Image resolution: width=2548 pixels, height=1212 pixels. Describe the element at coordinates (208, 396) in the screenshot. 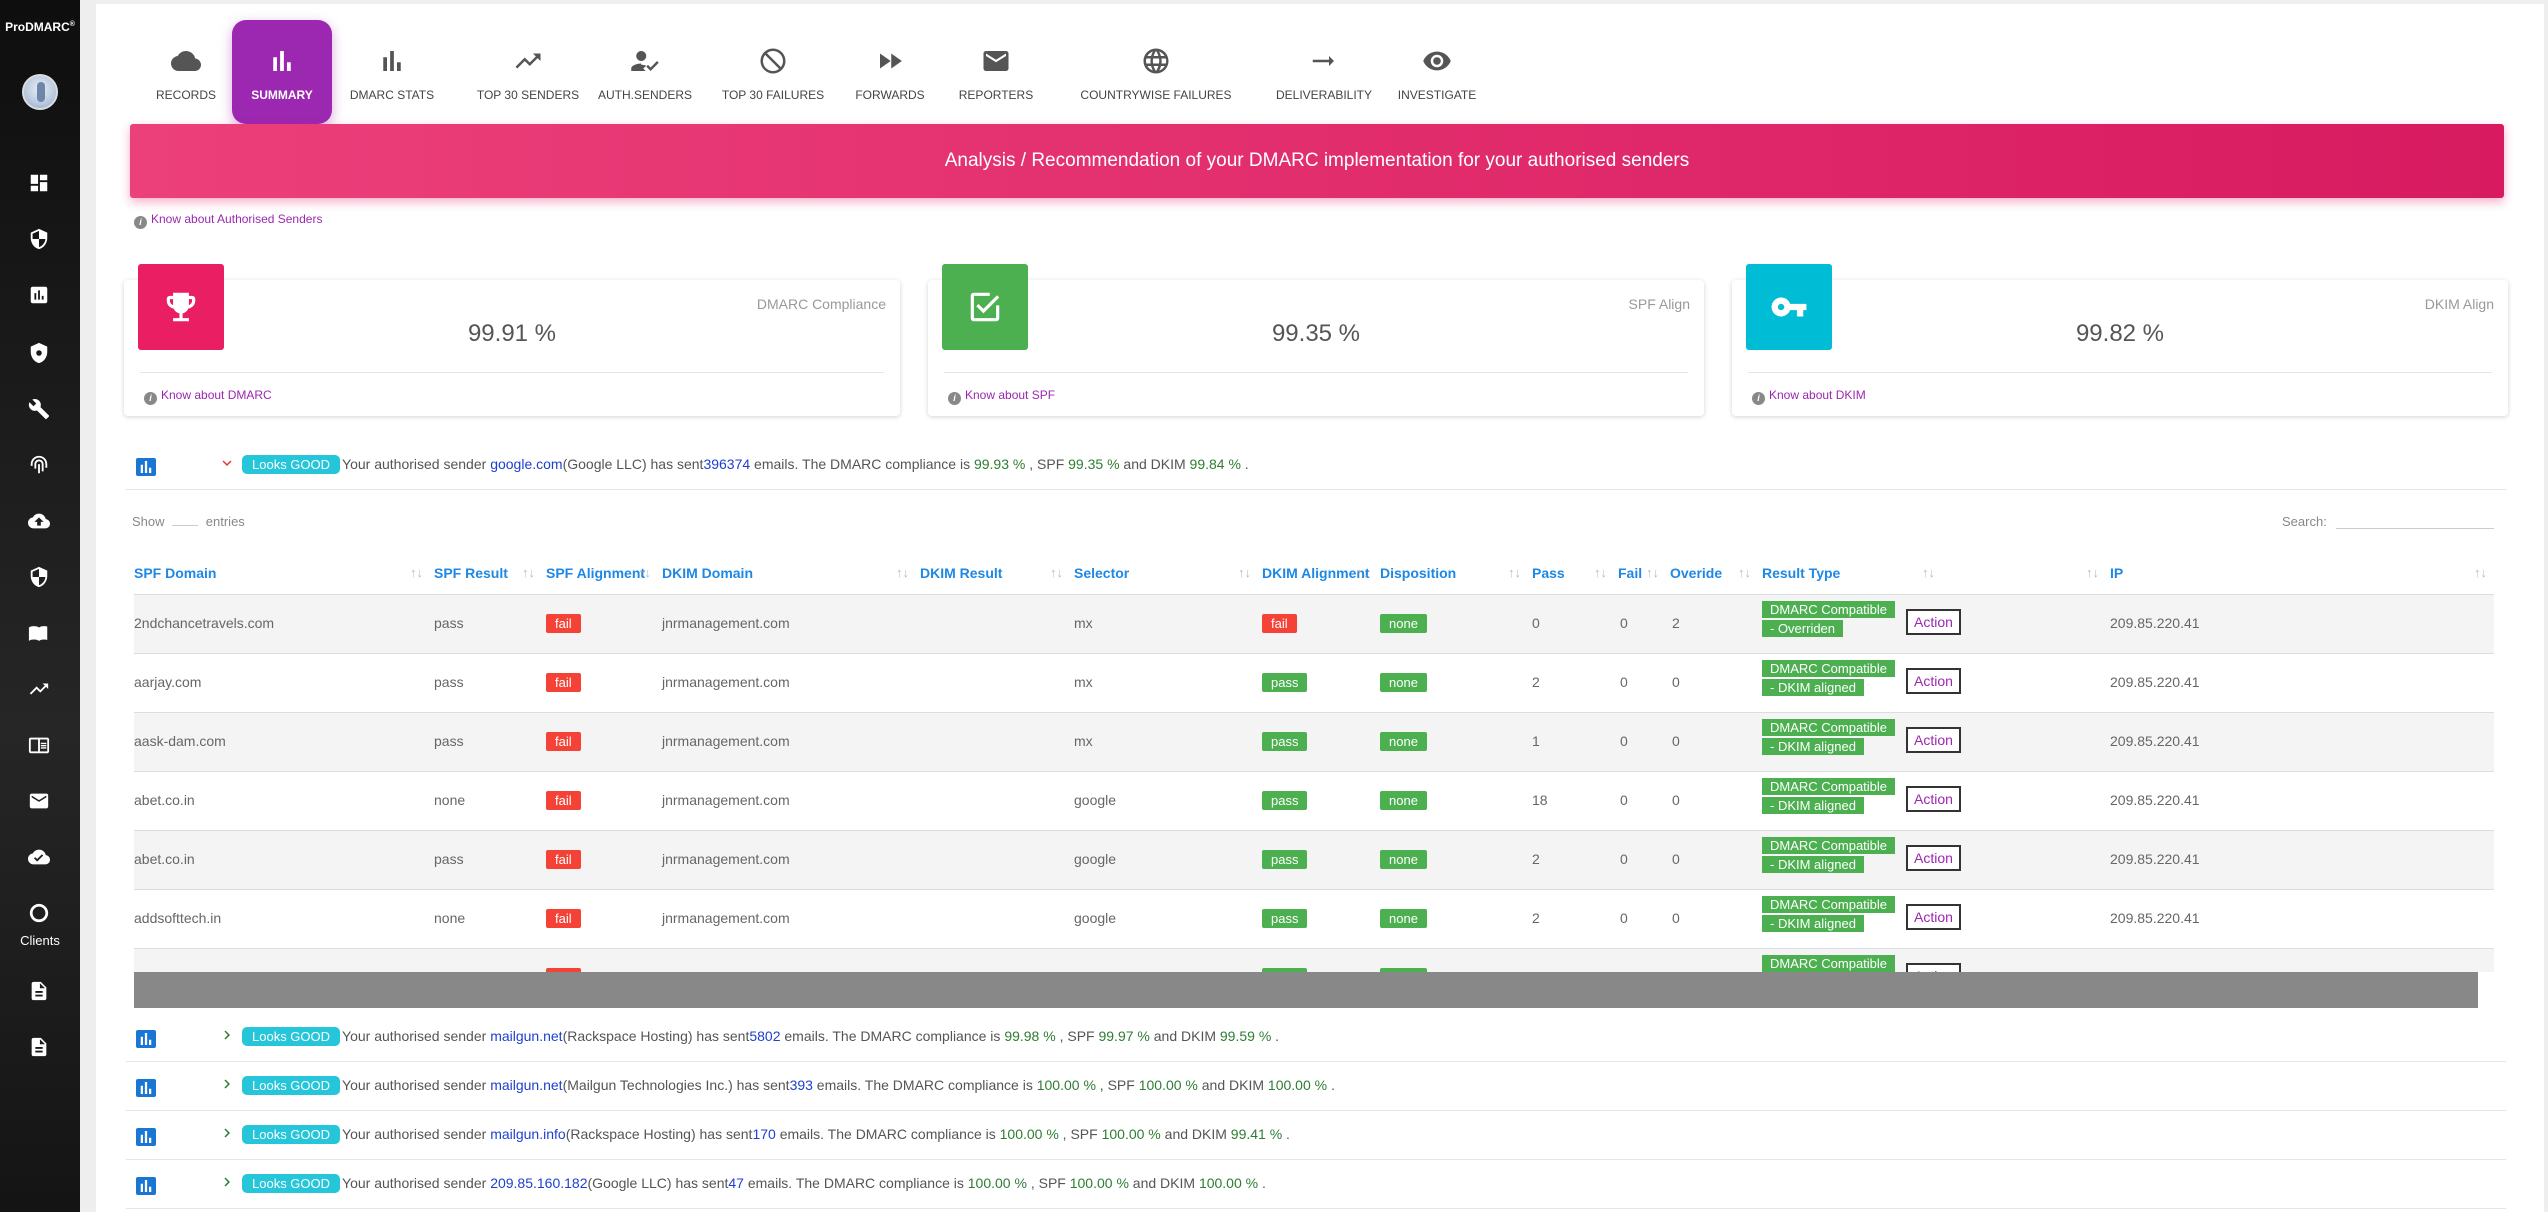

I see `card-info-link: i Know about DMARC` at that location.